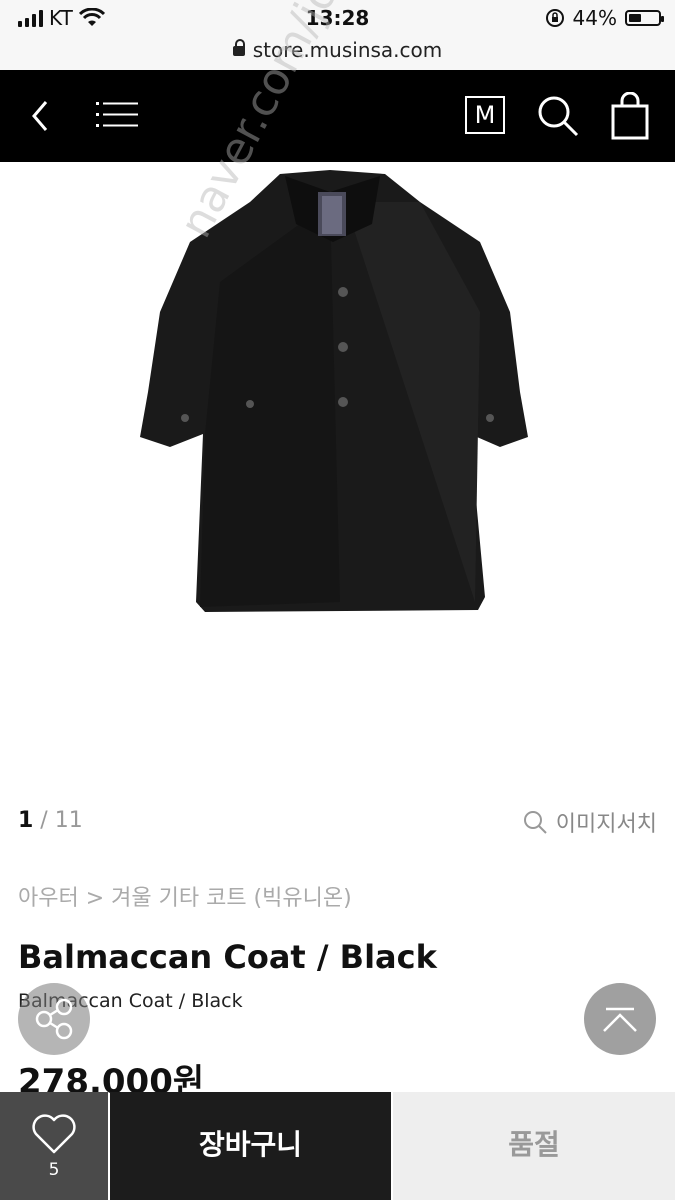 This screenshot has height=1200, width=675. Describe the element at coordinates (117, 115) in the screenshot. I see `menu-icon` at that location.